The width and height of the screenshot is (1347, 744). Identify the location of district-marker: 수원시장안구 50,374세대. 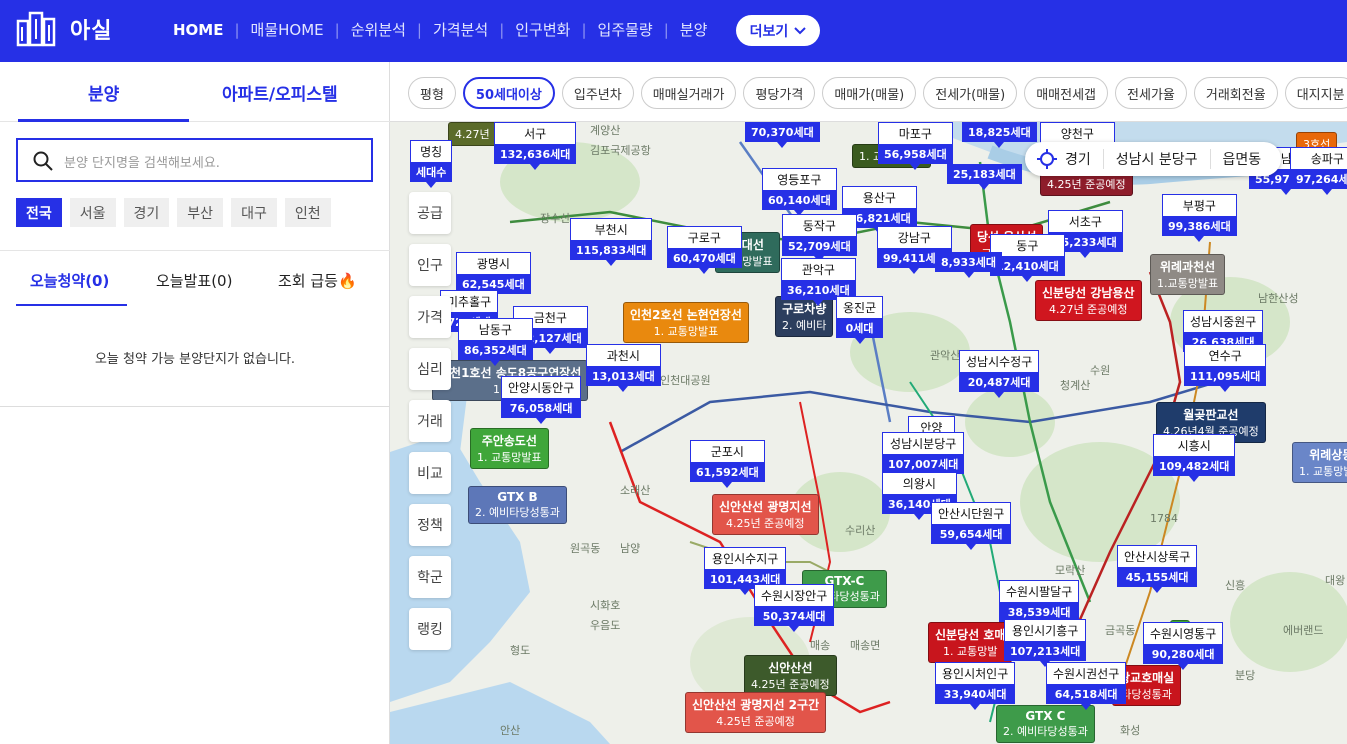
(794, 608).